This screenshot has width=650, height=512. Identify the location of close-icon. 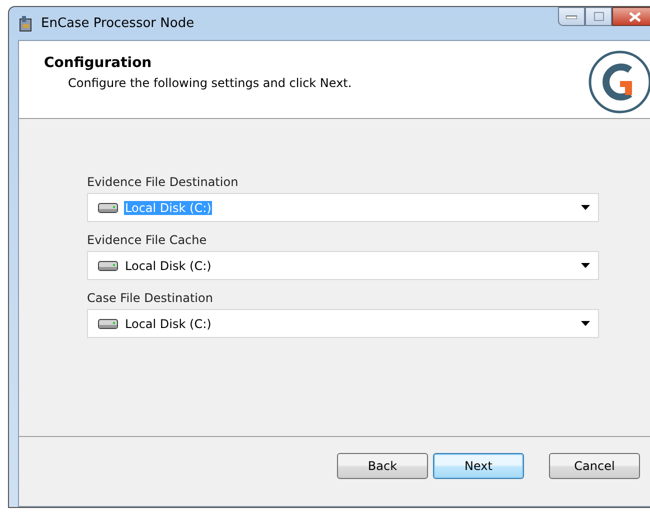
(635, 17).